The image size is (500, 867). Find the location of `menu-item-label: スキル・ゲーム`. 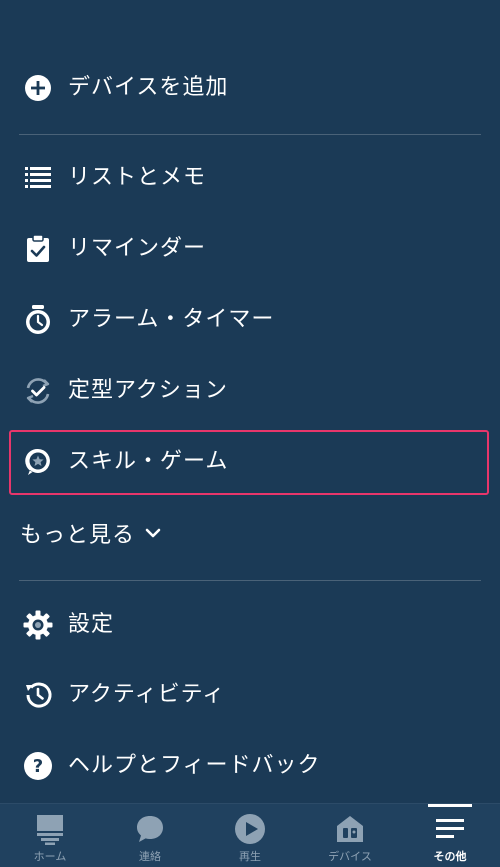

menu-item-label: スキル・ゲーム is located at coordinates (148, 461).